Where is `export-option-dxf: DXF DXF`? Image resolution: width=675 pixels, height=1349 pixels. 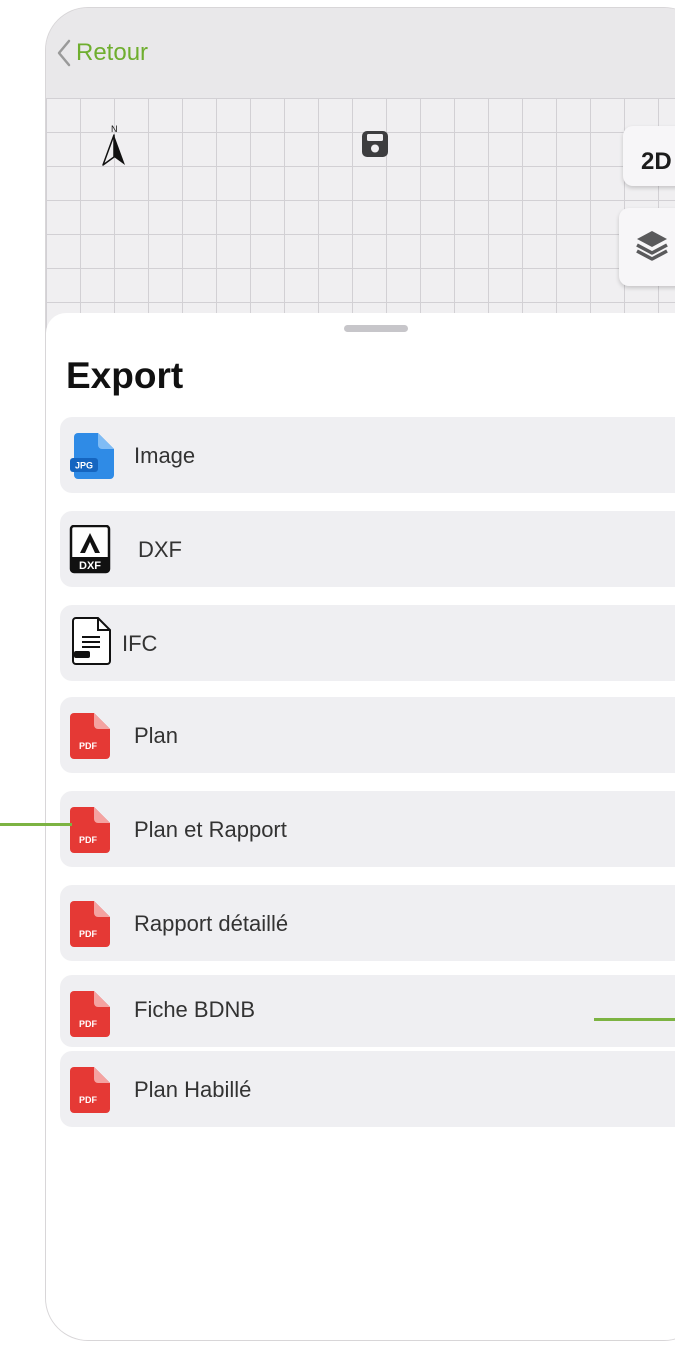 export-option-dxf: DXF DXF is located at coordinates (367, 549).